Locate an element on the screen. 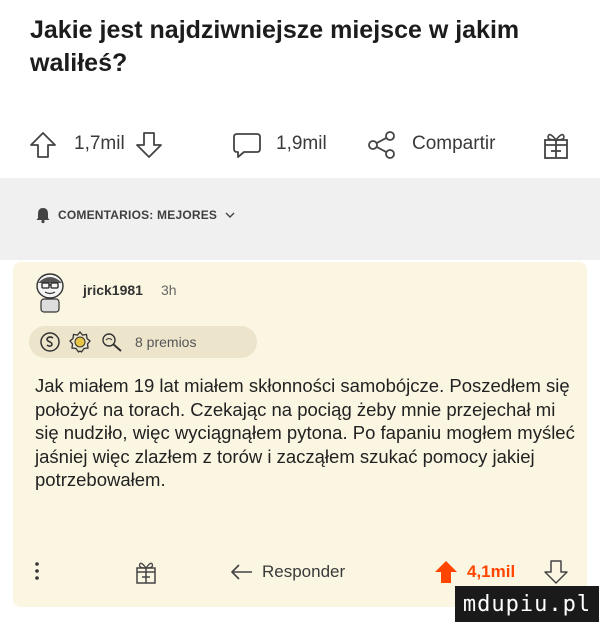 The image size is (600, 627). sort-label: COMENTARIOS: MEJORES is located at coordinates (138, 215).